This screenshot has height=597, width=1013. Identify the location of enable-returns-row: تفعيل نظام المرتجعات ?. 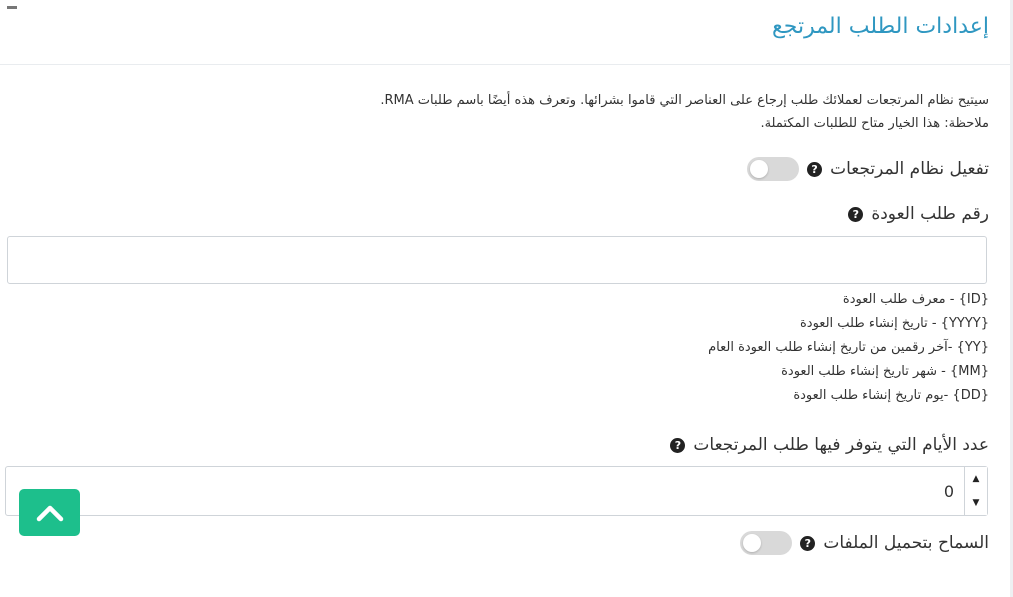
(868, 169).